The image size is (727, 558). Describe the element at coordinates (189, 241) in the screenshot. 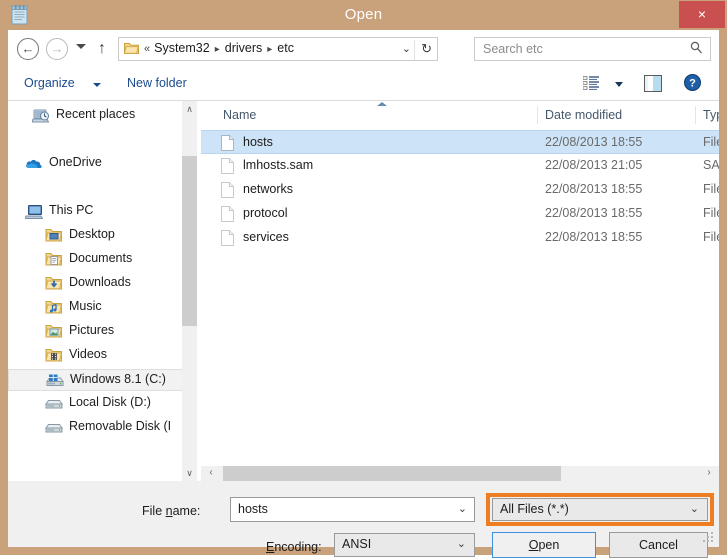

I see `sidebar-scrollbar-thumb` at that location.